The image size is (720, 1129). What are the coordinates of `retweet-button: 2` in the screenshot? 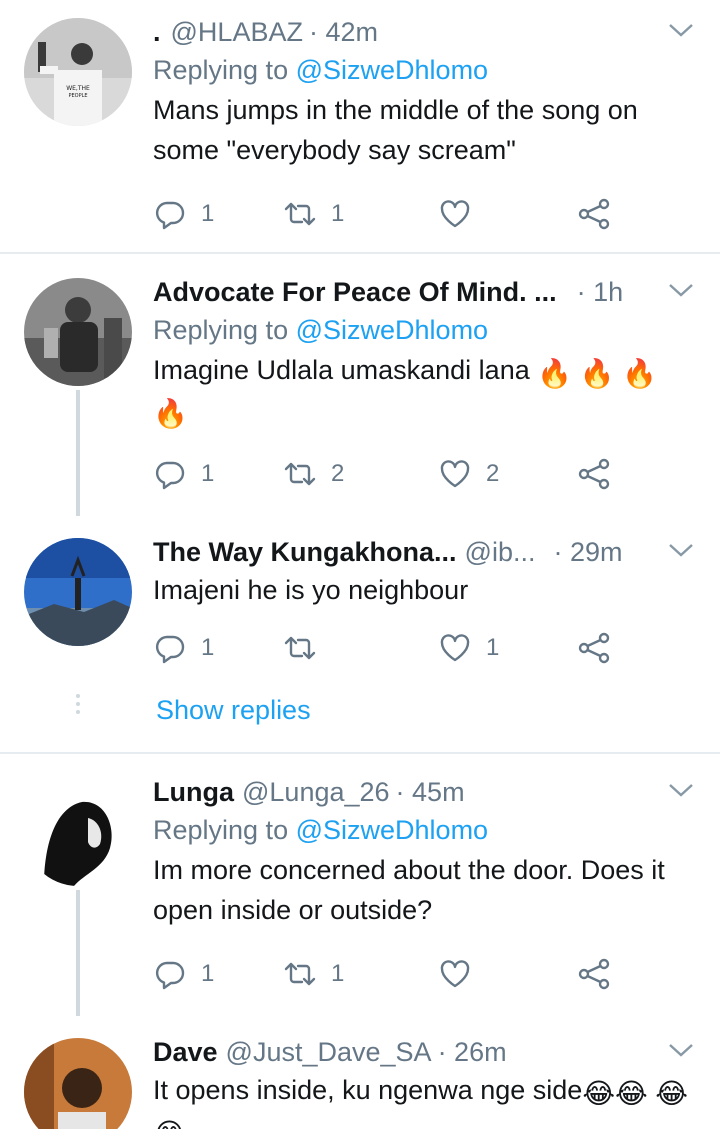 It's located at (313, 474).